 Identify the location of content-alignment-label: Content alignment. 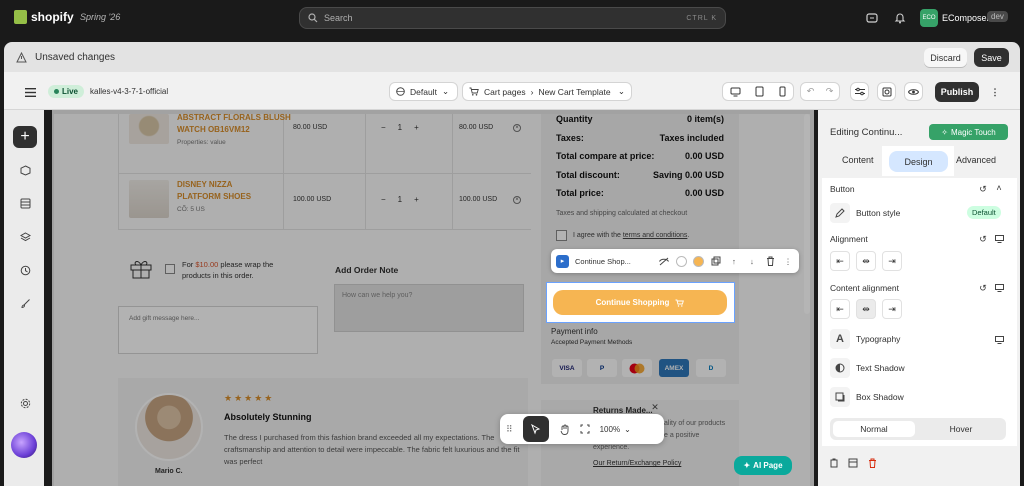
(864, 288).